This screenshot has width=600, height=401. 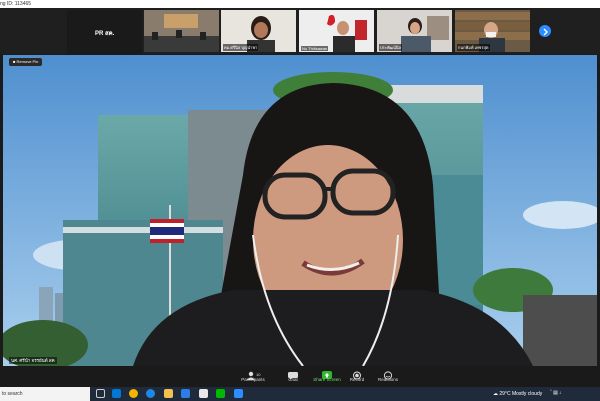 What do you see at coordinates (387, 379) in the screenshot?
I see `reactions-label: Reactions` at bounding box center [387, 379].